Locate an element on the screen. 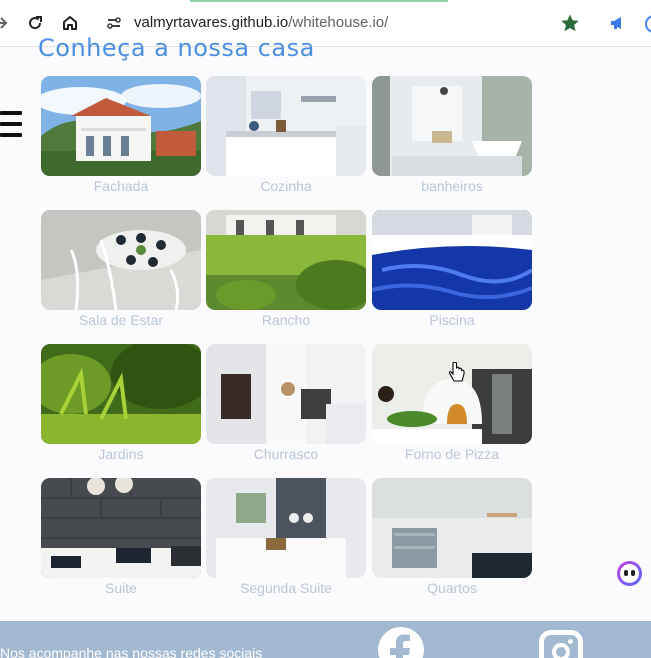 The width and height of the screenshot is (651, 658). profile-avatar-icon is located at coordinates (648, 24).